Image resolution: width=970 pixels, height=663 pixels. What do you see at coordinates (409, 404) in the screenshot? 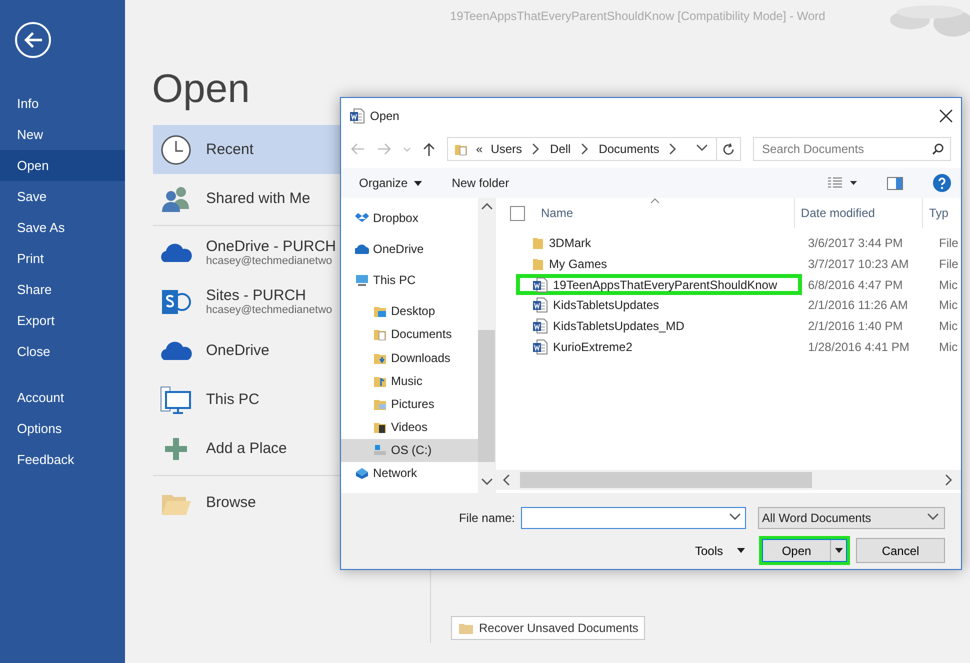
I see `navigation-item: Pictures` at bounding box center [409, 404].